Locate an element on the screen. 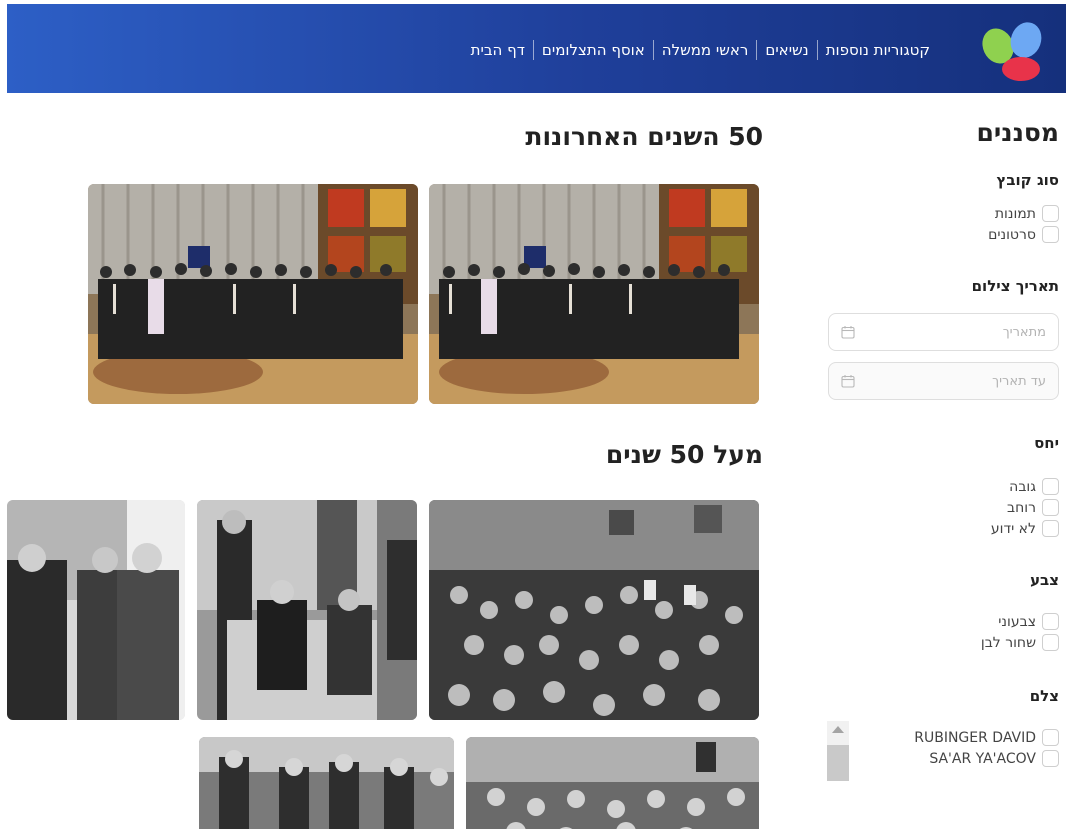 The height and width of the screenshot is (829, 1066). filter-option-photographer: SA'AR YA'ACOV is located at coordinates (943, 758).